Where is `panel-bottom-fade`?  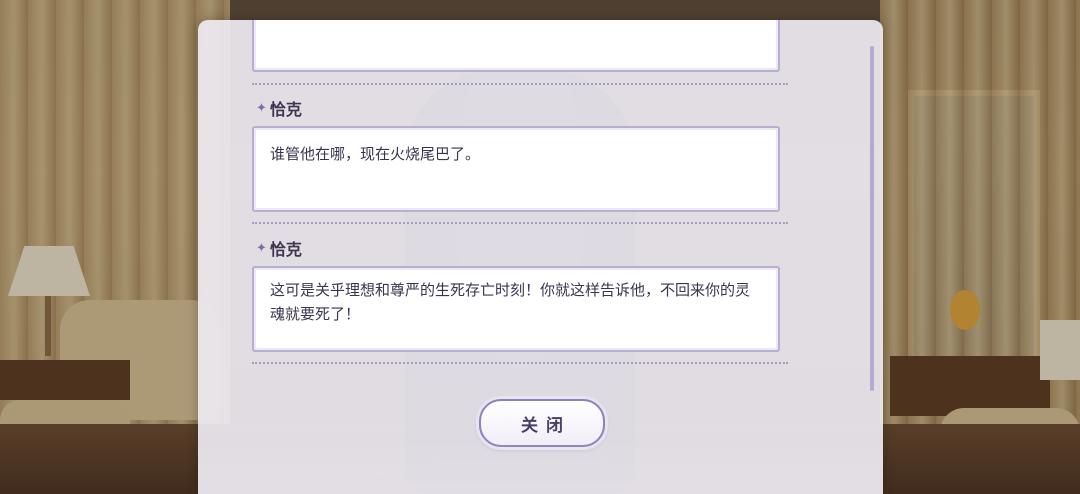 panel-bottom-fade is located at coordinates (540, 464).